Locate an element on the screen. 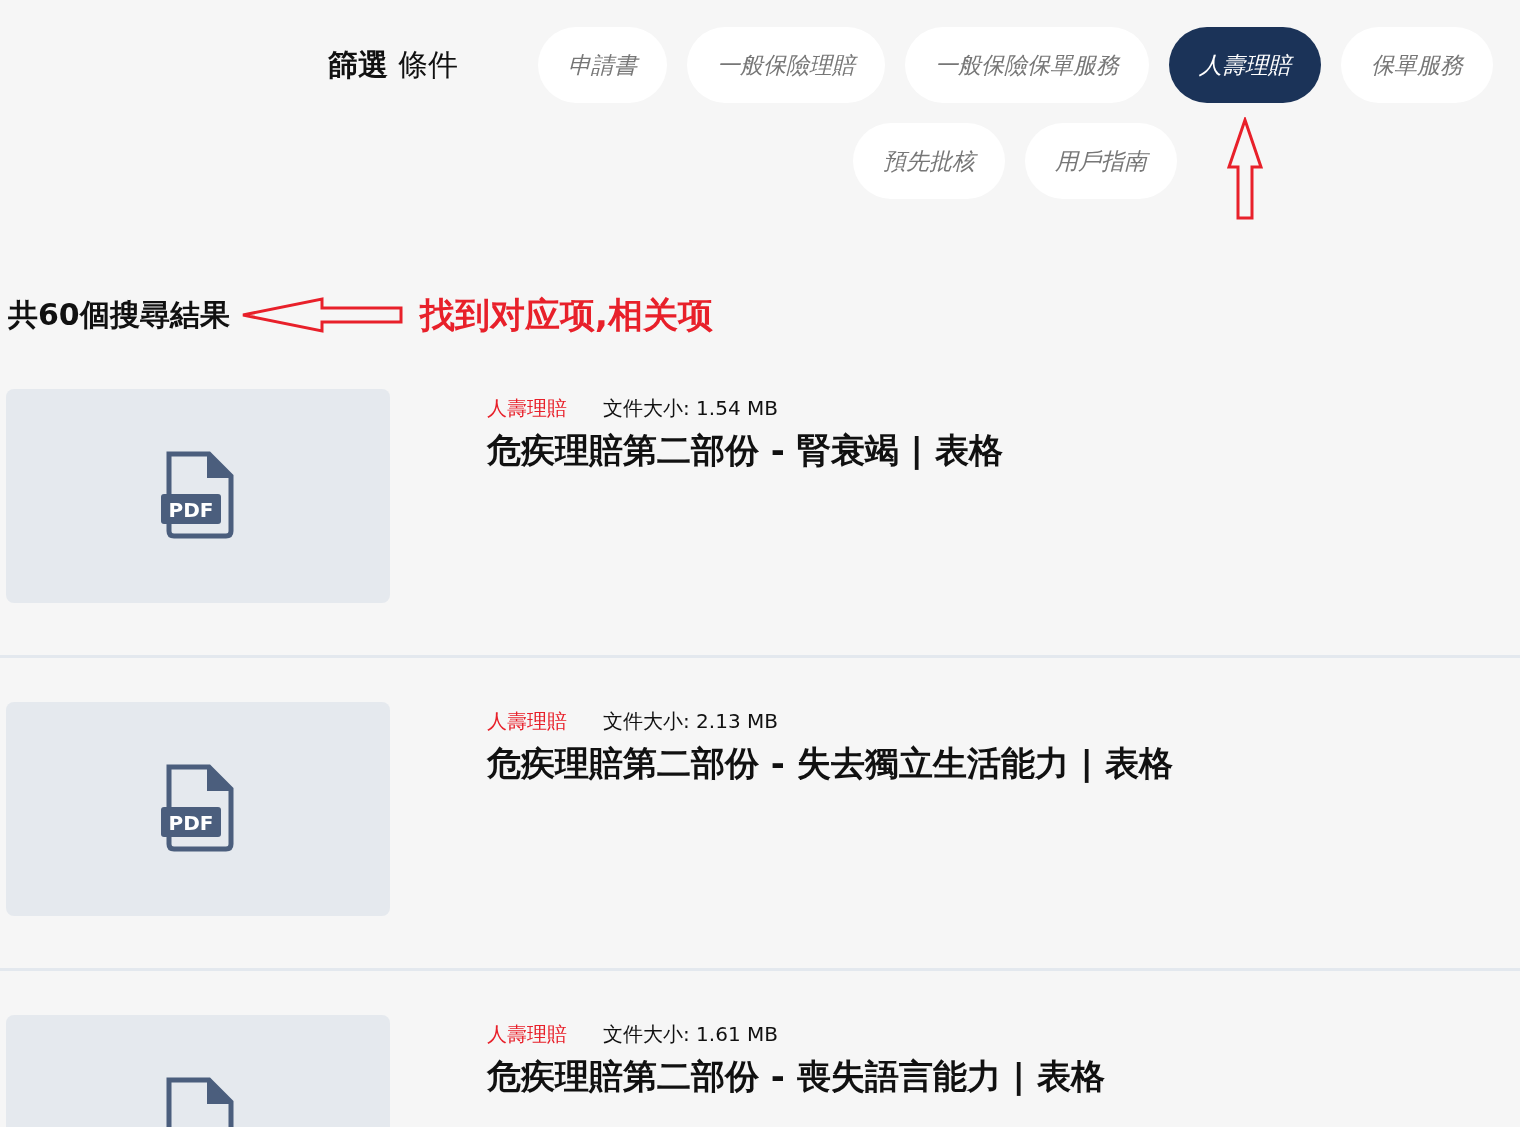 This screenshot has height=1127, width=1520. filter-chip: 一般保險保單服務 is located at coordinates (1026, 65).